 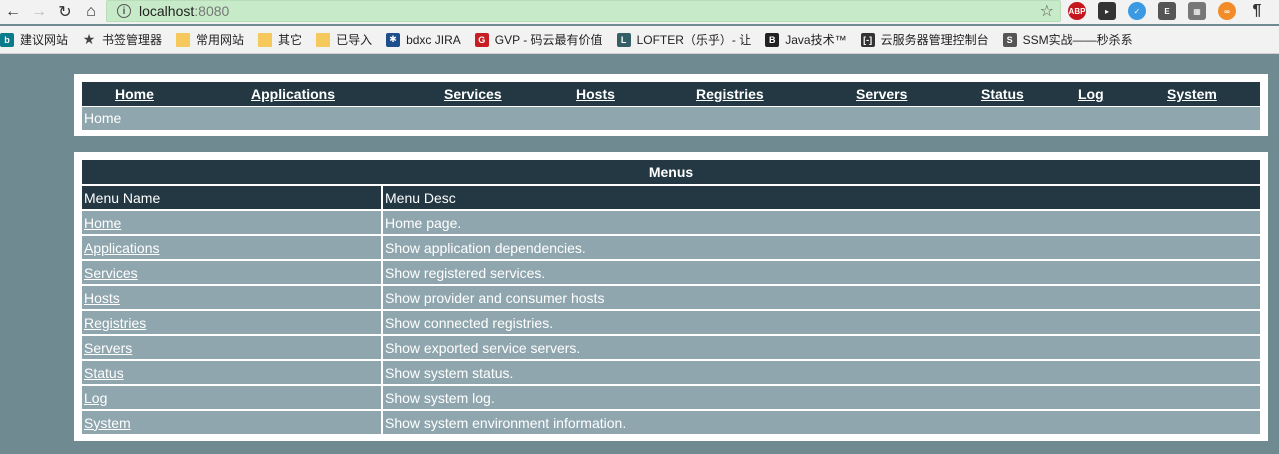 What do you see at coordinates (102, 298) in the screenshot?
I see `menu-link: Hosts` at bounding box center [102, 298].